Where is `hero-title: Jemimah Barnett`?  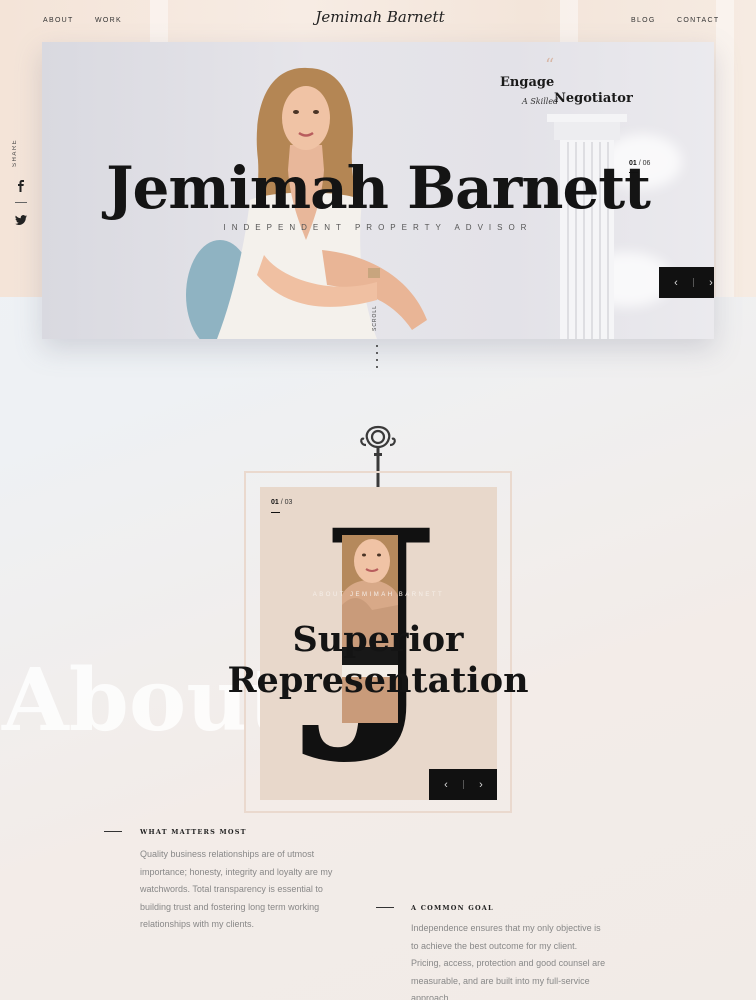 hero-title: Jemimah Barnett is located at coordinates (378, 188).